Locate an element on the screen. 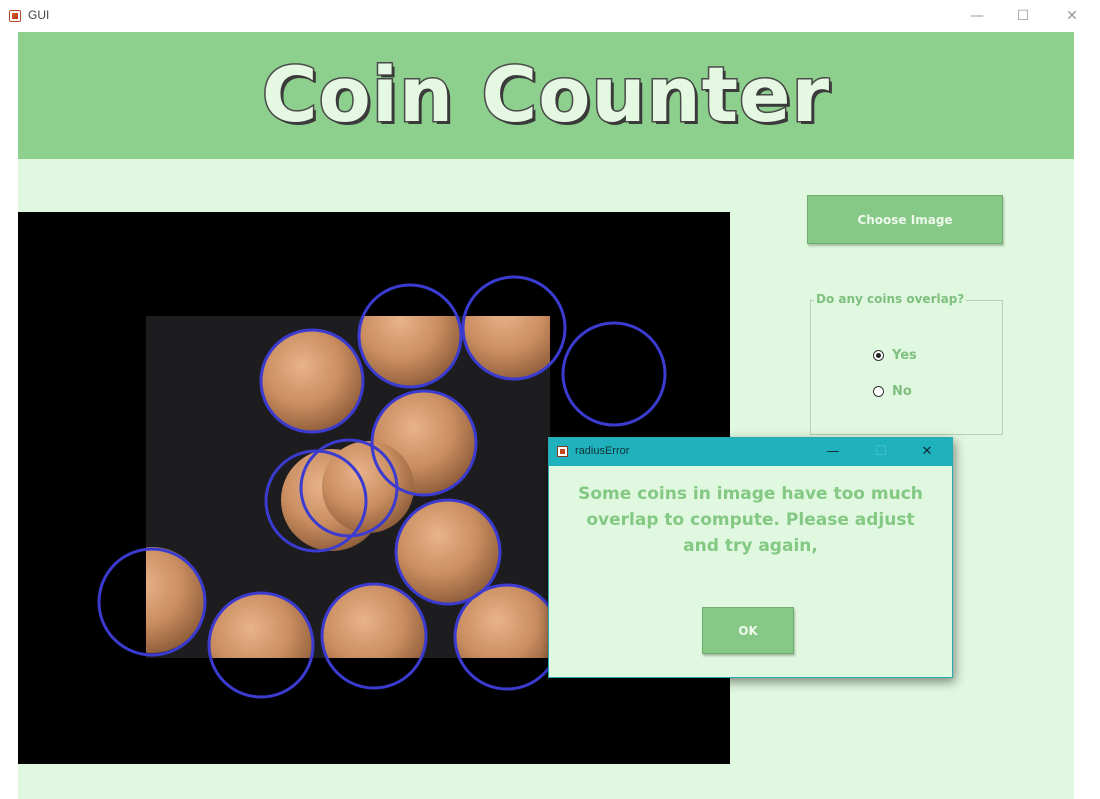  radio-button-unchecked is located at coordinates (878, 391).